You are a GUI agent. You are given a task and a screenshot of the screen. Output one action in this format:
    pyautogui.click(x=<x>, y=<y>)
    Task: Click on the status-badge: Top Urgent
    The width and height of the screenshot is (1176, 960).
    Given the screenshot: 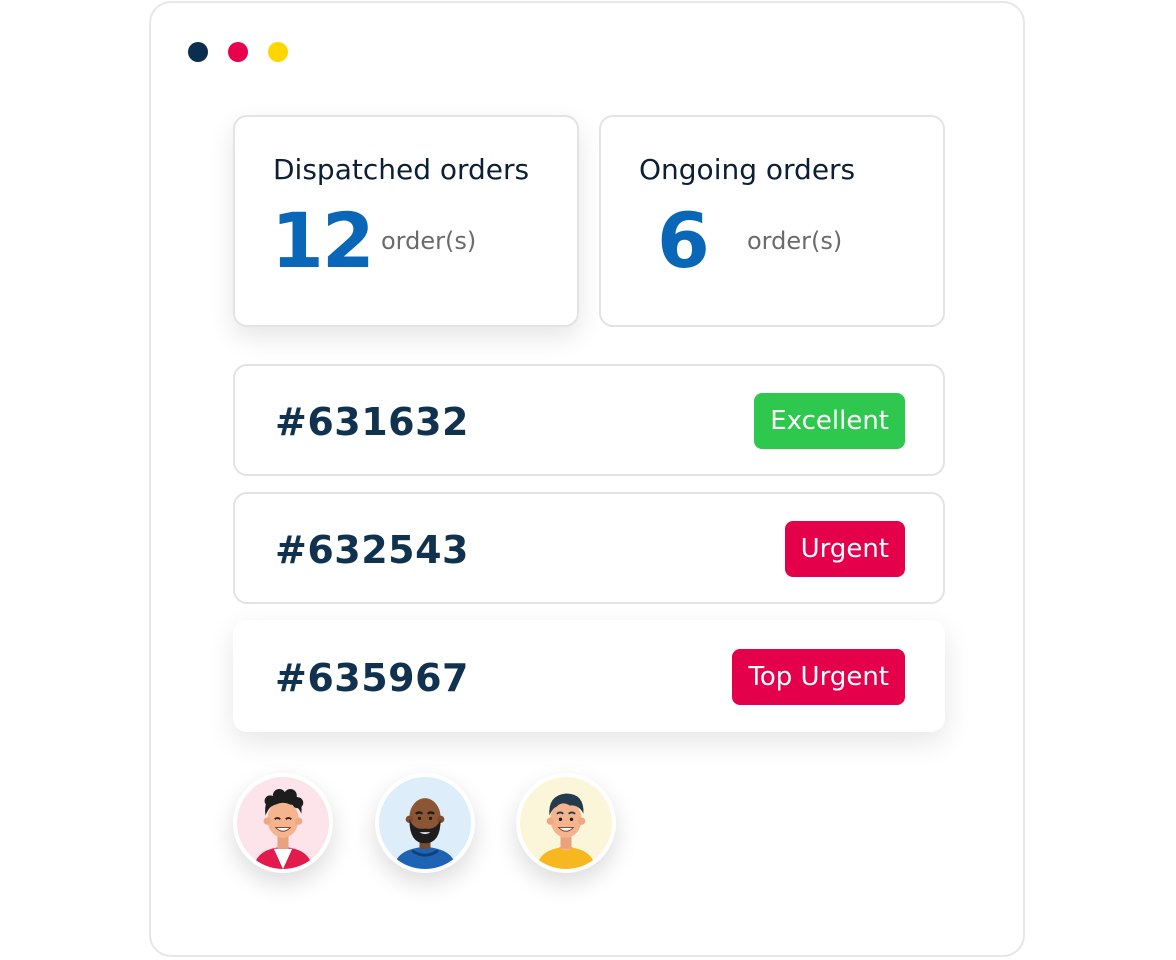 What is the action you would take?
    pyautogui.click(x=818, y=677)
    